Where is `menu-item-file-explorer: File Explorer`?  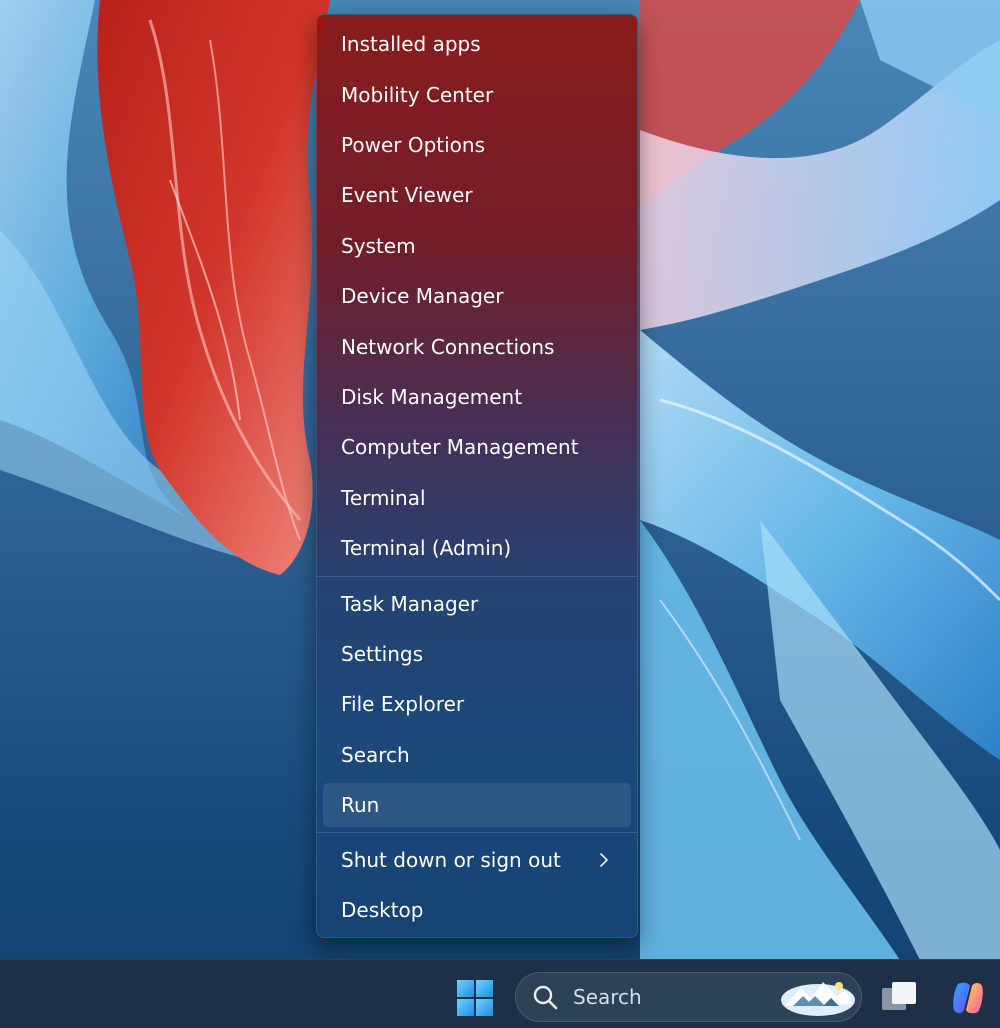 menu-item-file-explorer: File Explorer is located at coordinates (477, 704).